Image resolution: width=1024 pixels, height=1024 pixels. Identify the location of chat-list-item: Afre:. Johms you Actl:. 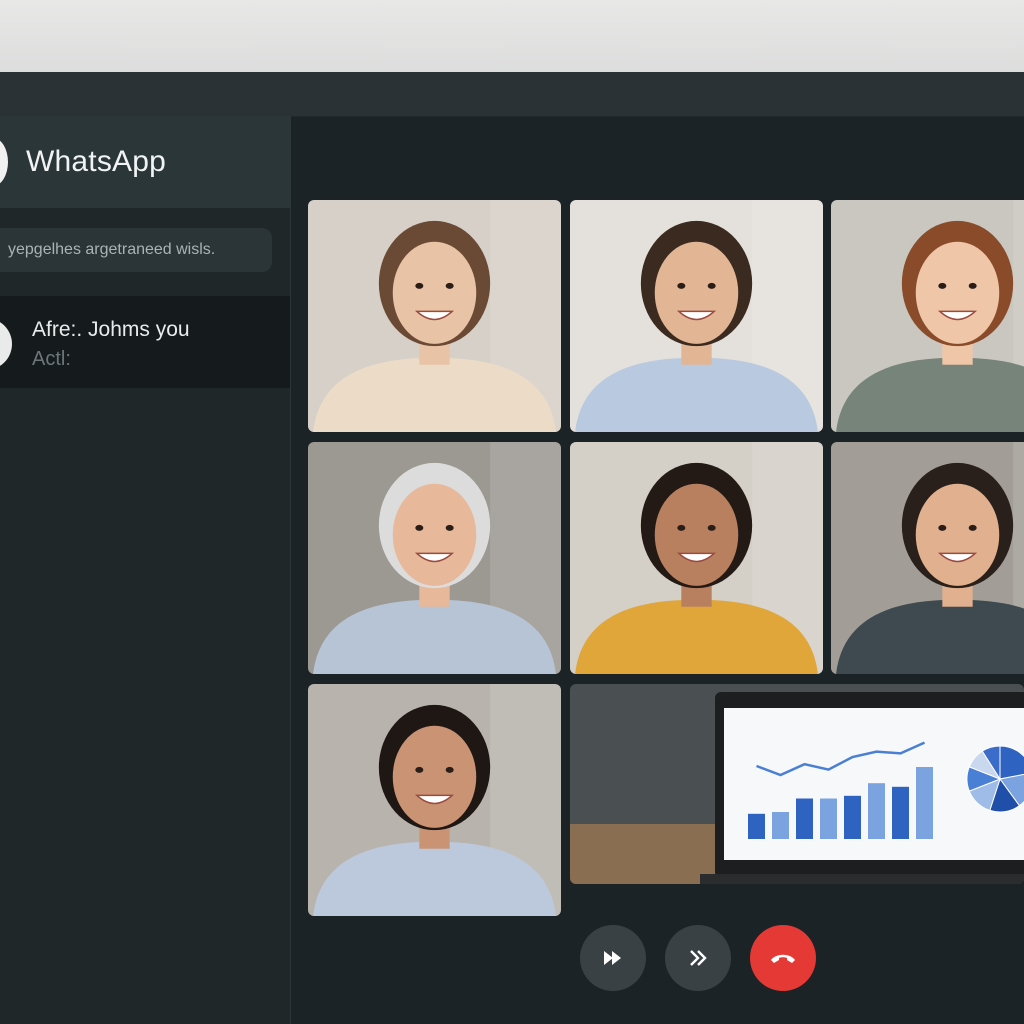
(145, 342).